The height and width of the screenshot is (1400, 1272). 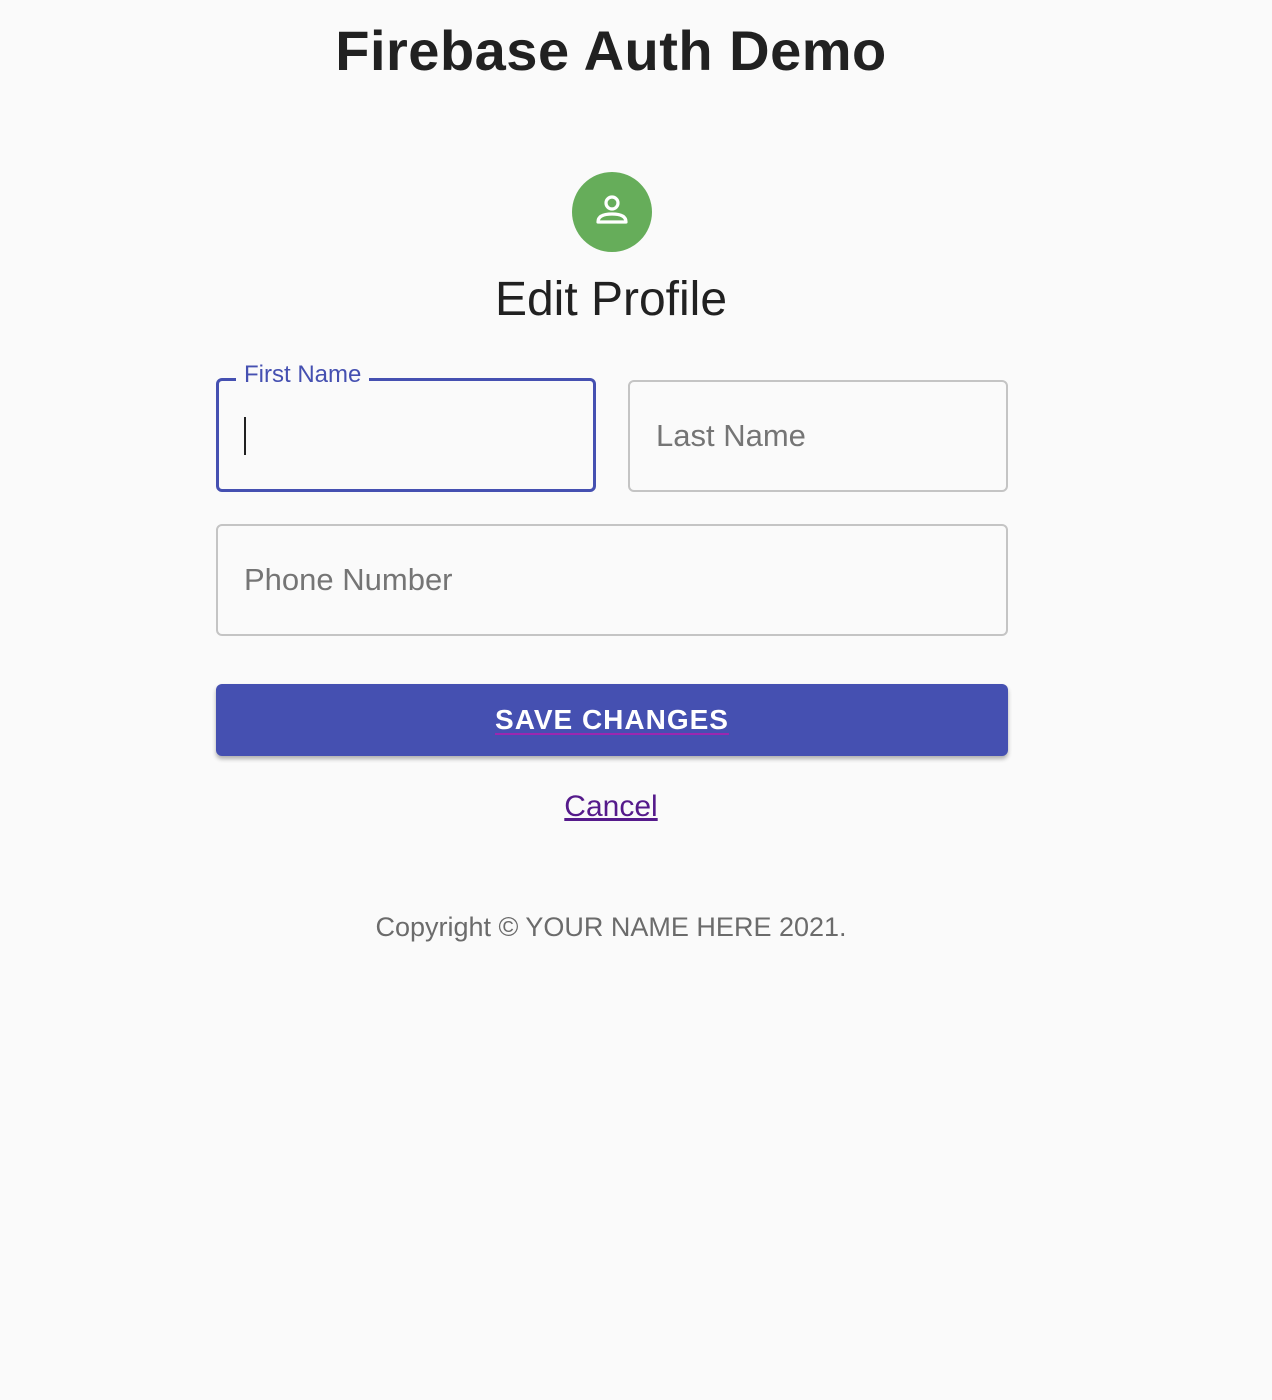 I want to click on phone-number-field, so click(x=612, y=580).